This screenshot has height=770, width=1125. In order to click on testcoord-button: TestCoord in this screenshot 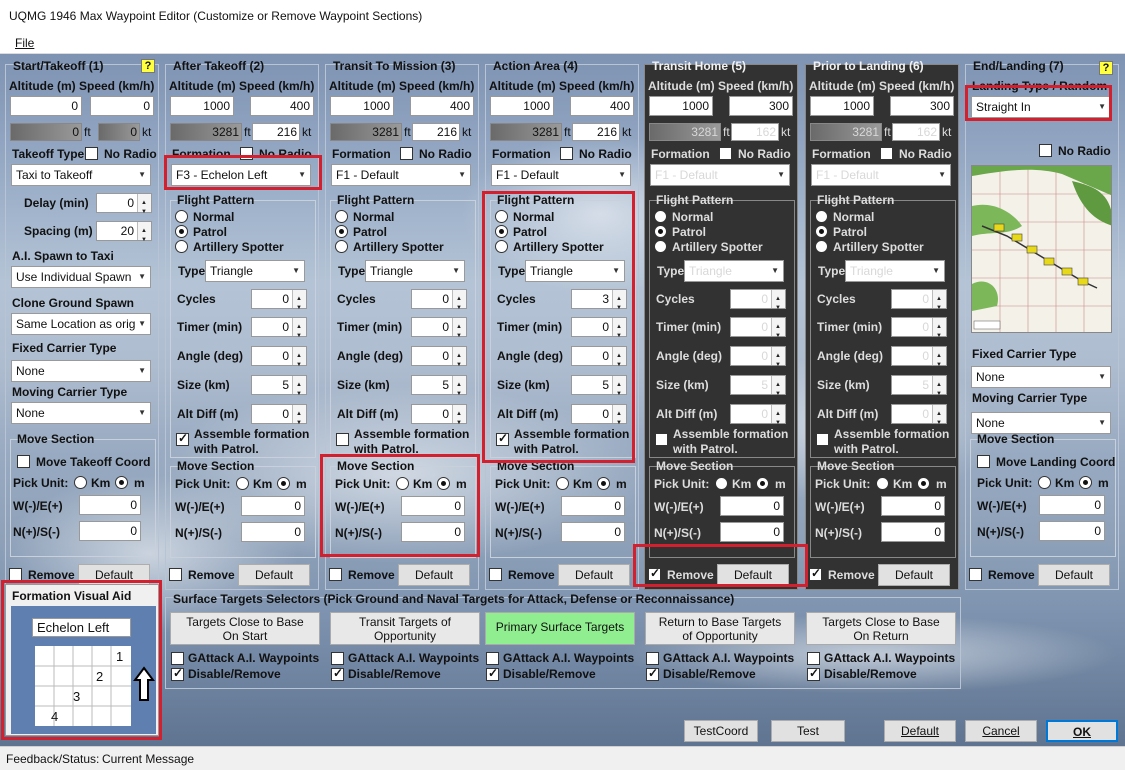, I will do `click(721, 731)`.